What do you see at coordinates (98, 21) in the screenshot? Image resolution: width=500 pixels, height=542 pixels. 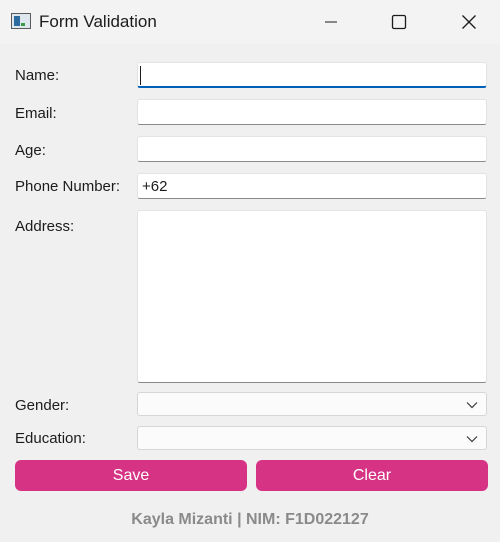 I see `window-title: Form Validation` at bounding box center [98, 21].